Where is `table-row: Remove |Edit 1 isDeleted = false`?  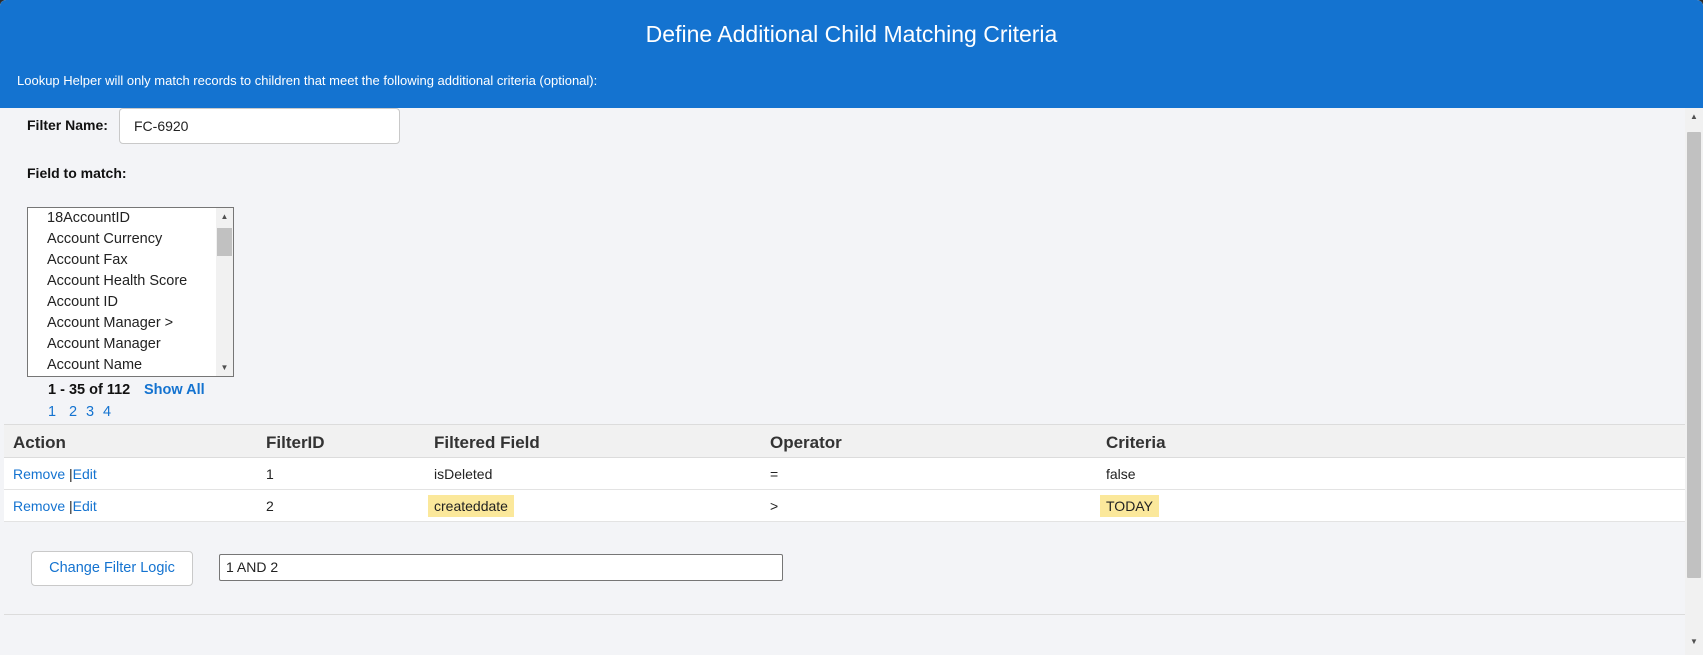 table-row: Remove |Edit 1 isDeleted = false is located at coordinates (844, 474).